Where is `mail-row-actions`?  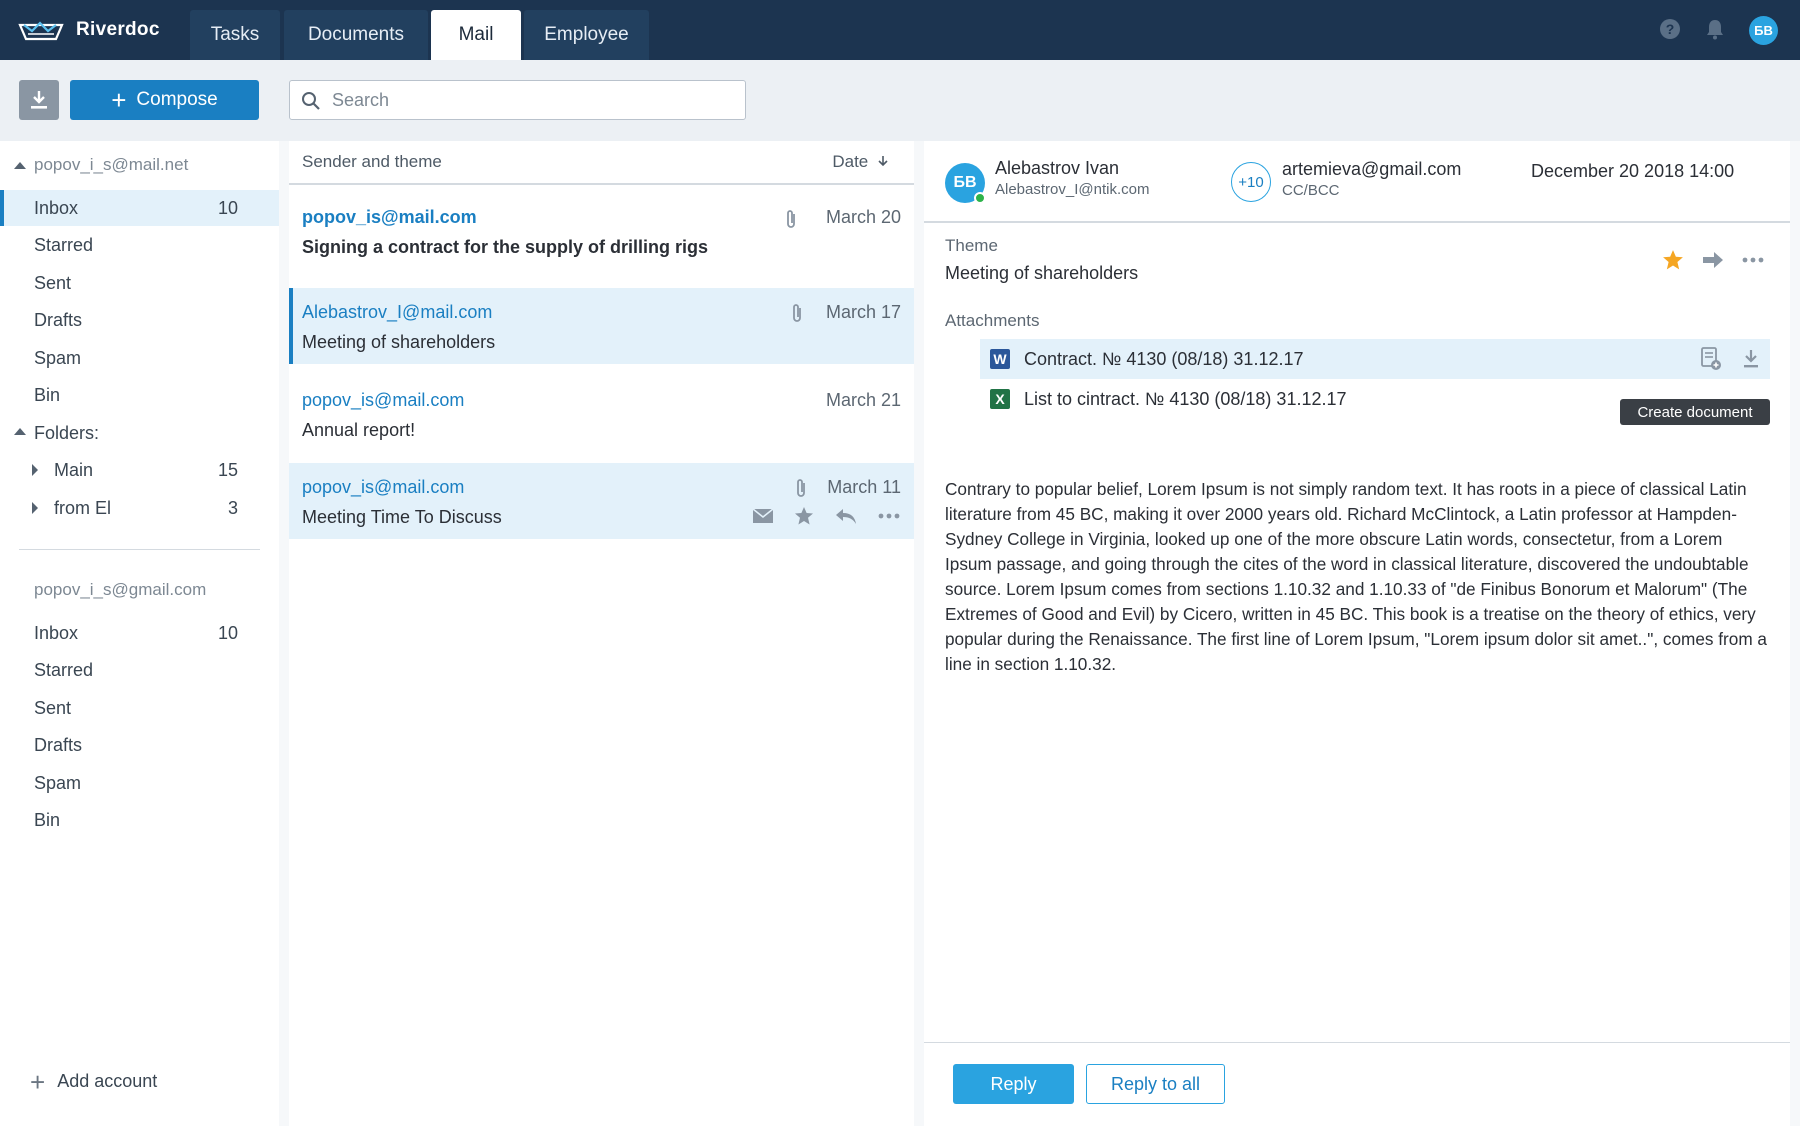 mail-row-actions is located at coordinates (826, 516).